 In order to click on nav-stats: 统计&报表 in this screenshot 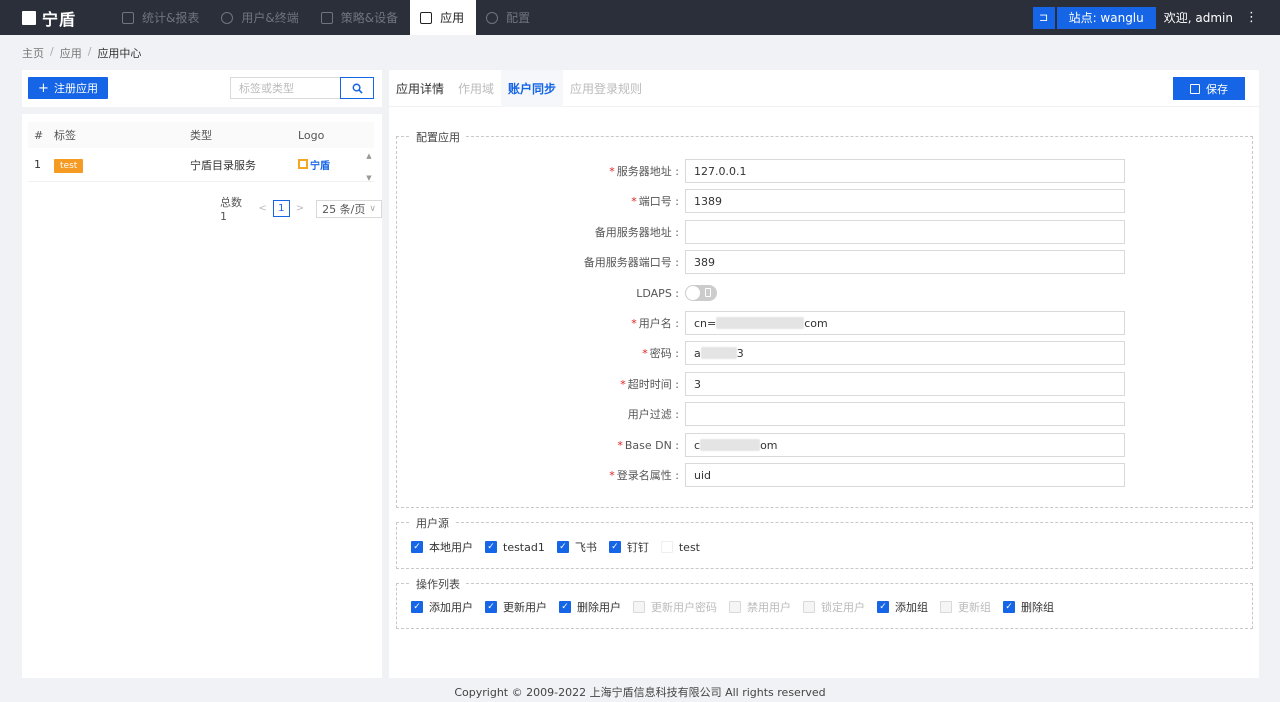, I will do `click(161, 17)`.